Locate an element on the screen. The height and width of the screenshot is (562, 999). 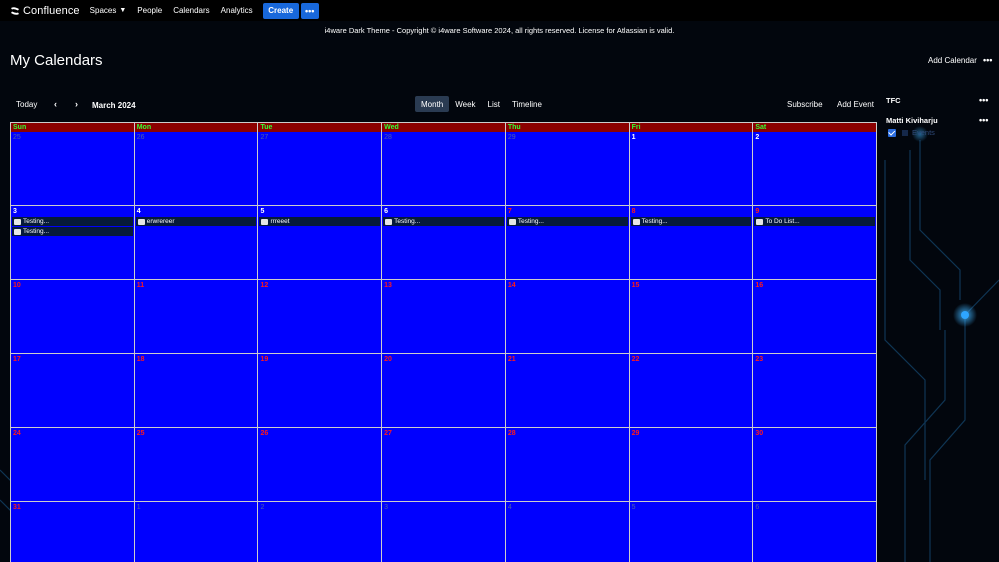
calendar-day-cell: 13 is located at coordinates (444, 317).